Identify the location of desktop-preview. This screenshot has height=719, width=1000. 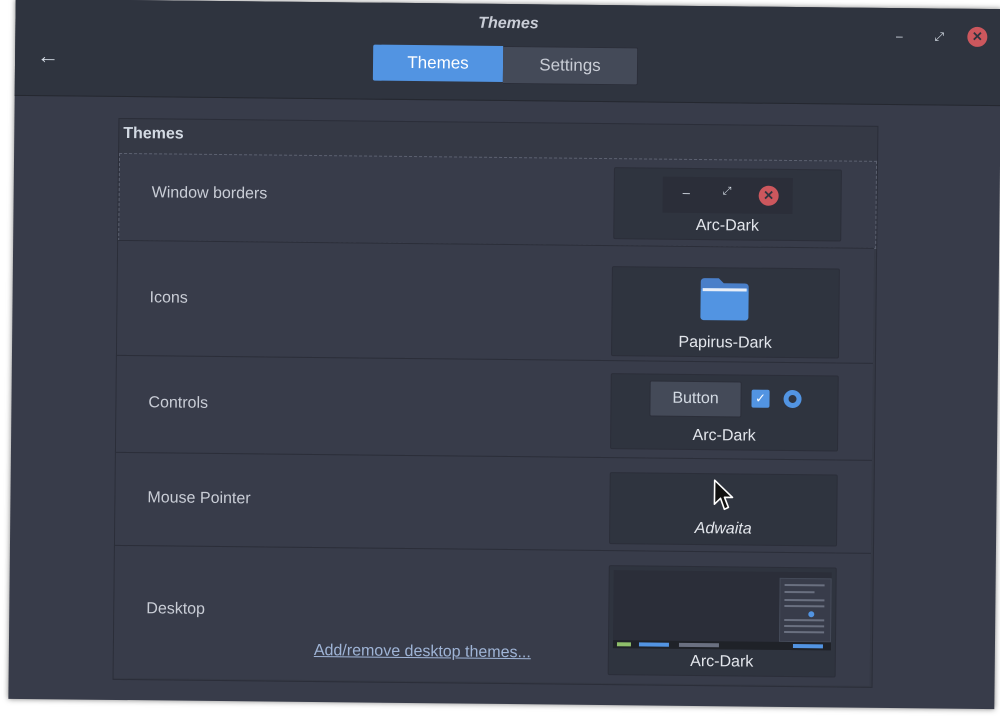
(722, 610).